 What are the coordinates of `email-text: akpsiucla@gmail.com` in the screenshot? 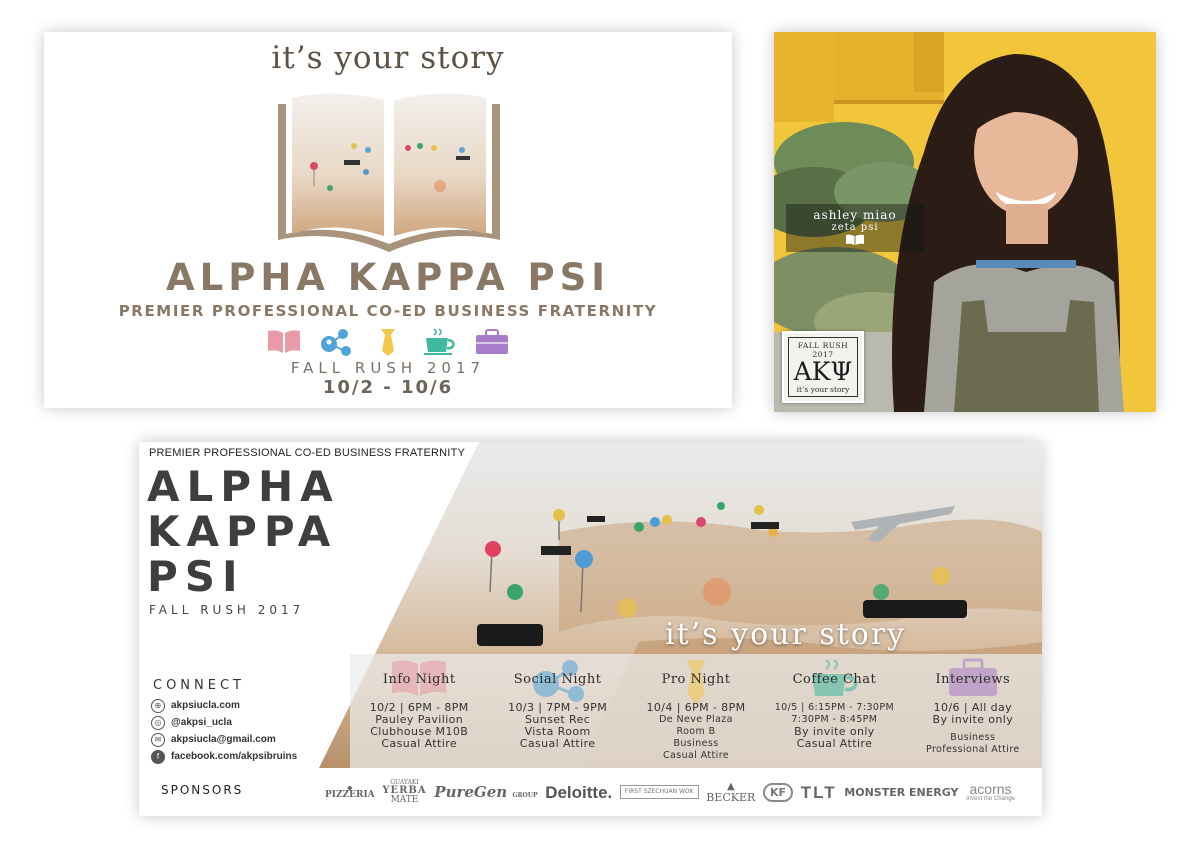 It's located at (223, 739).